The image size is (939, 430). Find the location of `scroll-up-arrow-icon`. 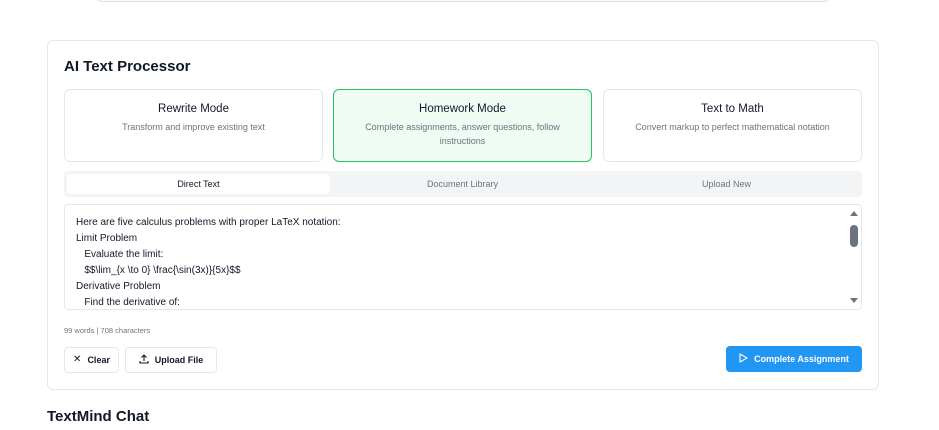

scroll-up-arrow-icon is located at coordinates (854, 213).